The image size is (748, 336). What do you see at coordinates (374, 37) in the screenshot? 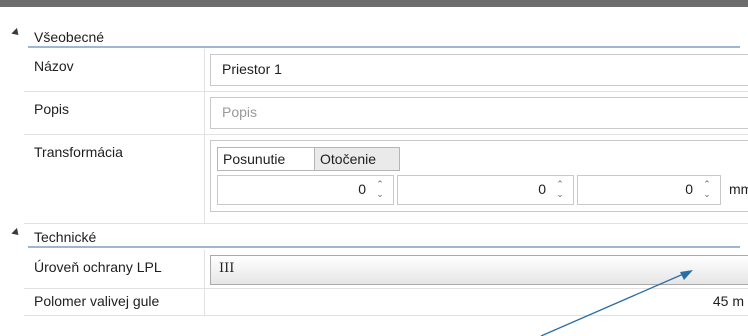
I see `section-general-header: Všeobecné` at bounding box center [374, 37].